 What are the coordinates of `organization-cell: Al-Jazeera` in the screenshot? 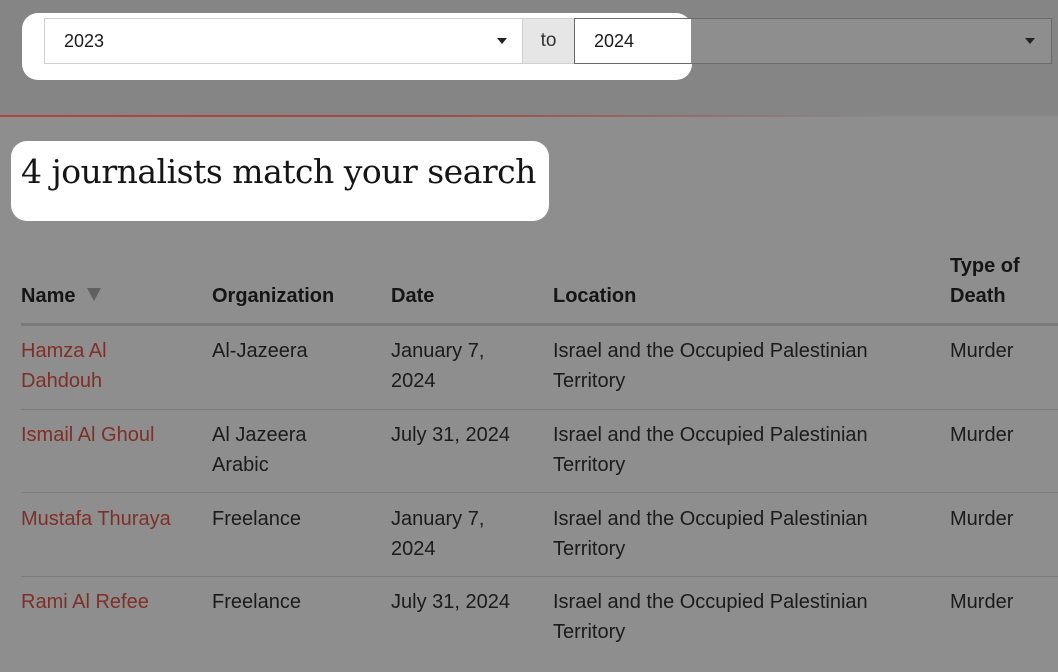 It's located at (260, 351).